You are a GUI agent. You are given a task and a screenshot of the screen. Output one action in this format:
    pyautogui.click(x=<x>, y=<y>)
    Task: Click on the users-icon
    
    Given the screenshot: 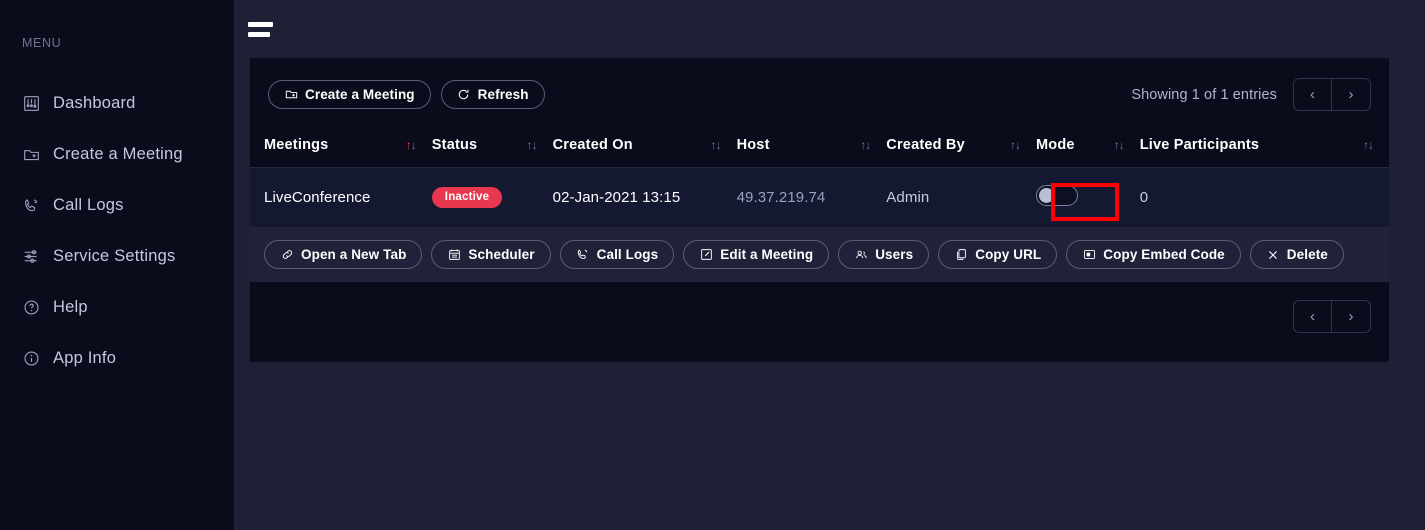 What is the action you would take?
    pyautogui.click(x=861, y=255)
    